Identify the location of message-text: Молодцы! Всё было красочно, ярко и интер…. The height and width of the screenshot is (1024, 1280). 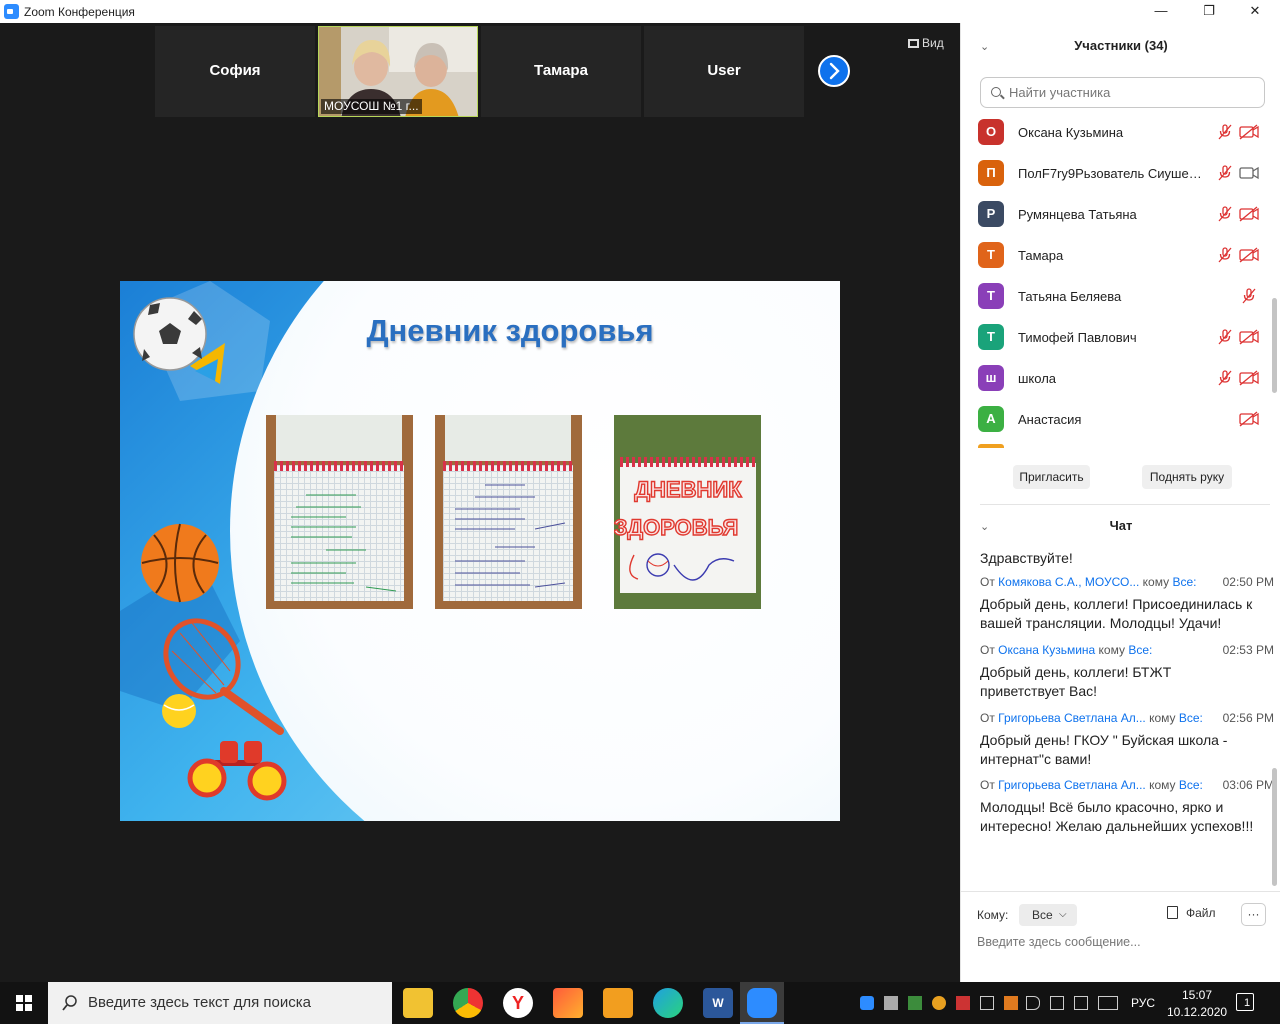
(1117, 816).